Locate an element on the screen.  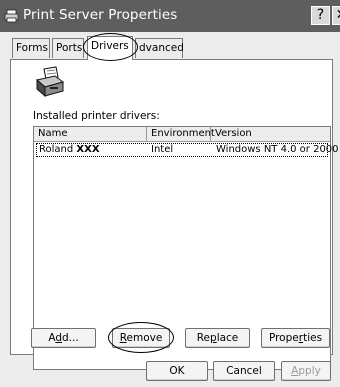
driver-name: Roland XXX is located at coordinates (69, 150).